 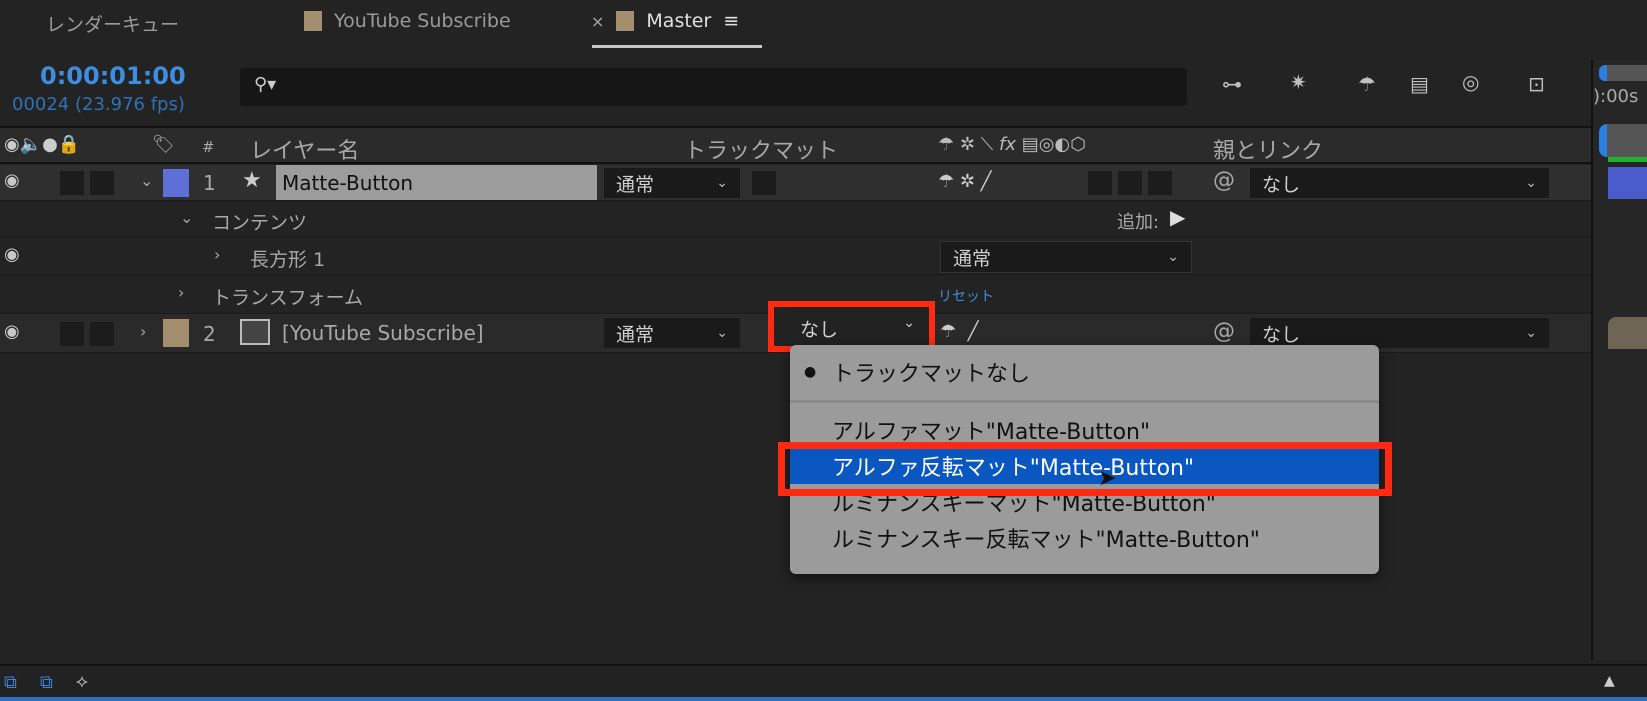 I want to click on menu-separator, so click(x=1084, y=401).